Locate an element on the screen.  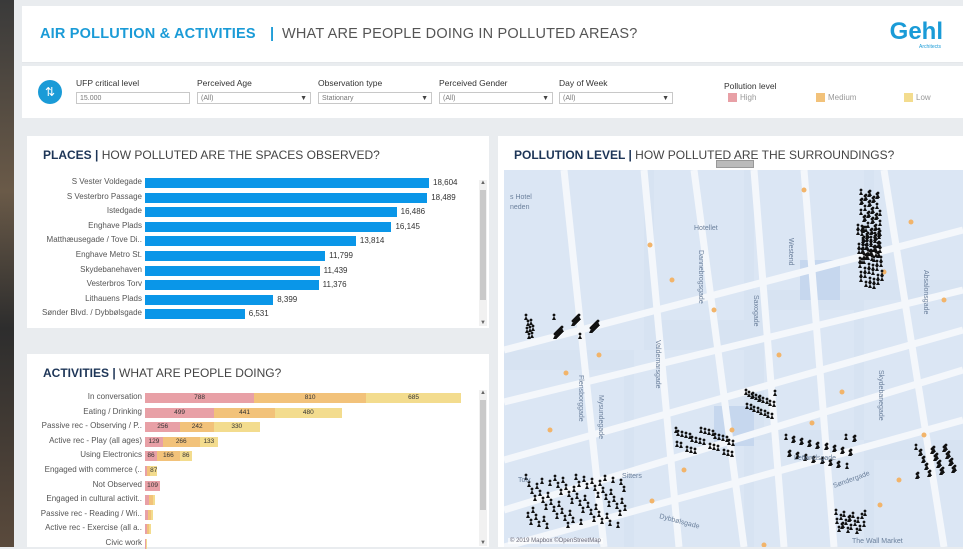
place-label: Enghave Plads is located at coordinates (115, 225).